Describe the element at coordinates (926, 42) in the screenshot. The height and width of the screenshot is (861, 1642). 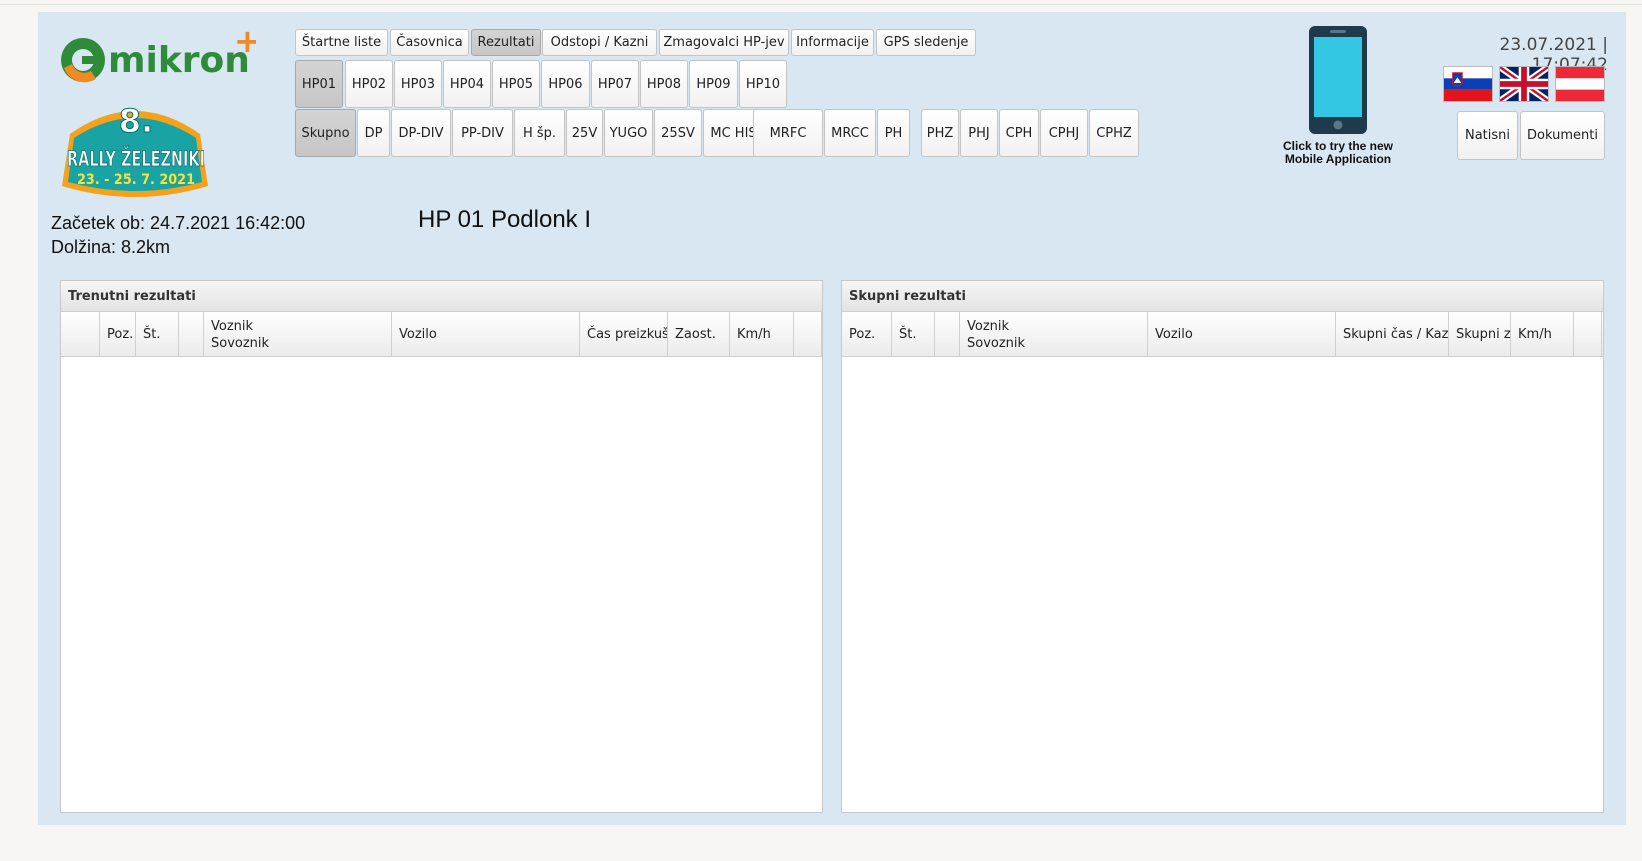
I see `tab-gps-sledenje: GPS sledenje` at that location.